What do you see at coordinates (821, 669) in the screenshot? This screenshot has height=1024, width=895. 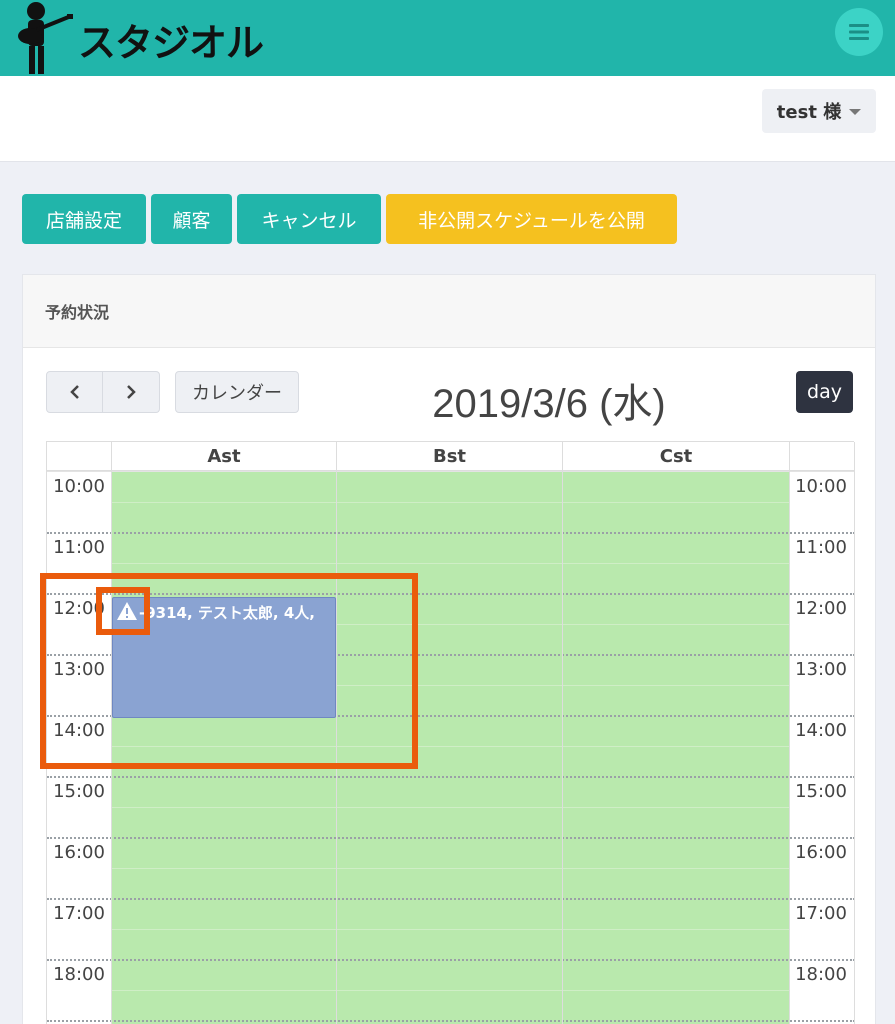 I see `time-label: 13:00` at bounding box center [821, 669].